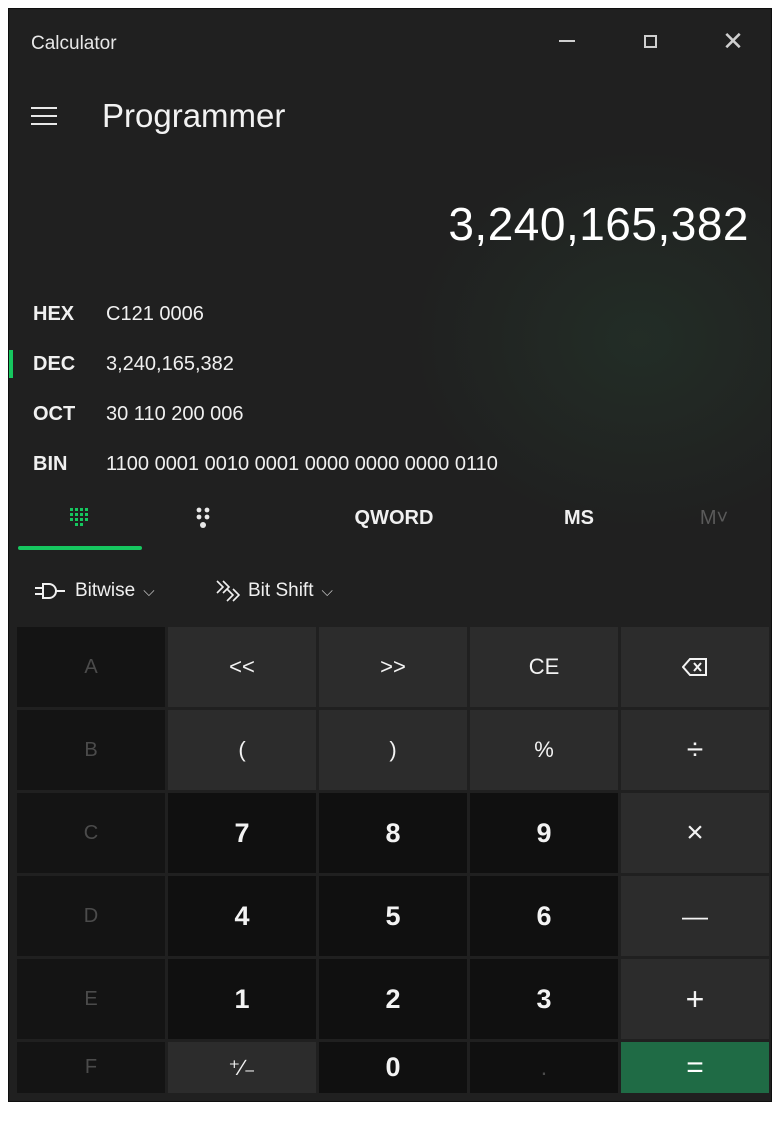 Image resolution: width=774 pixels, height=1129 pixels. Describe the element at coordinates (544, 1067) in the screenshot. I see `key-decimal: .` at that location.